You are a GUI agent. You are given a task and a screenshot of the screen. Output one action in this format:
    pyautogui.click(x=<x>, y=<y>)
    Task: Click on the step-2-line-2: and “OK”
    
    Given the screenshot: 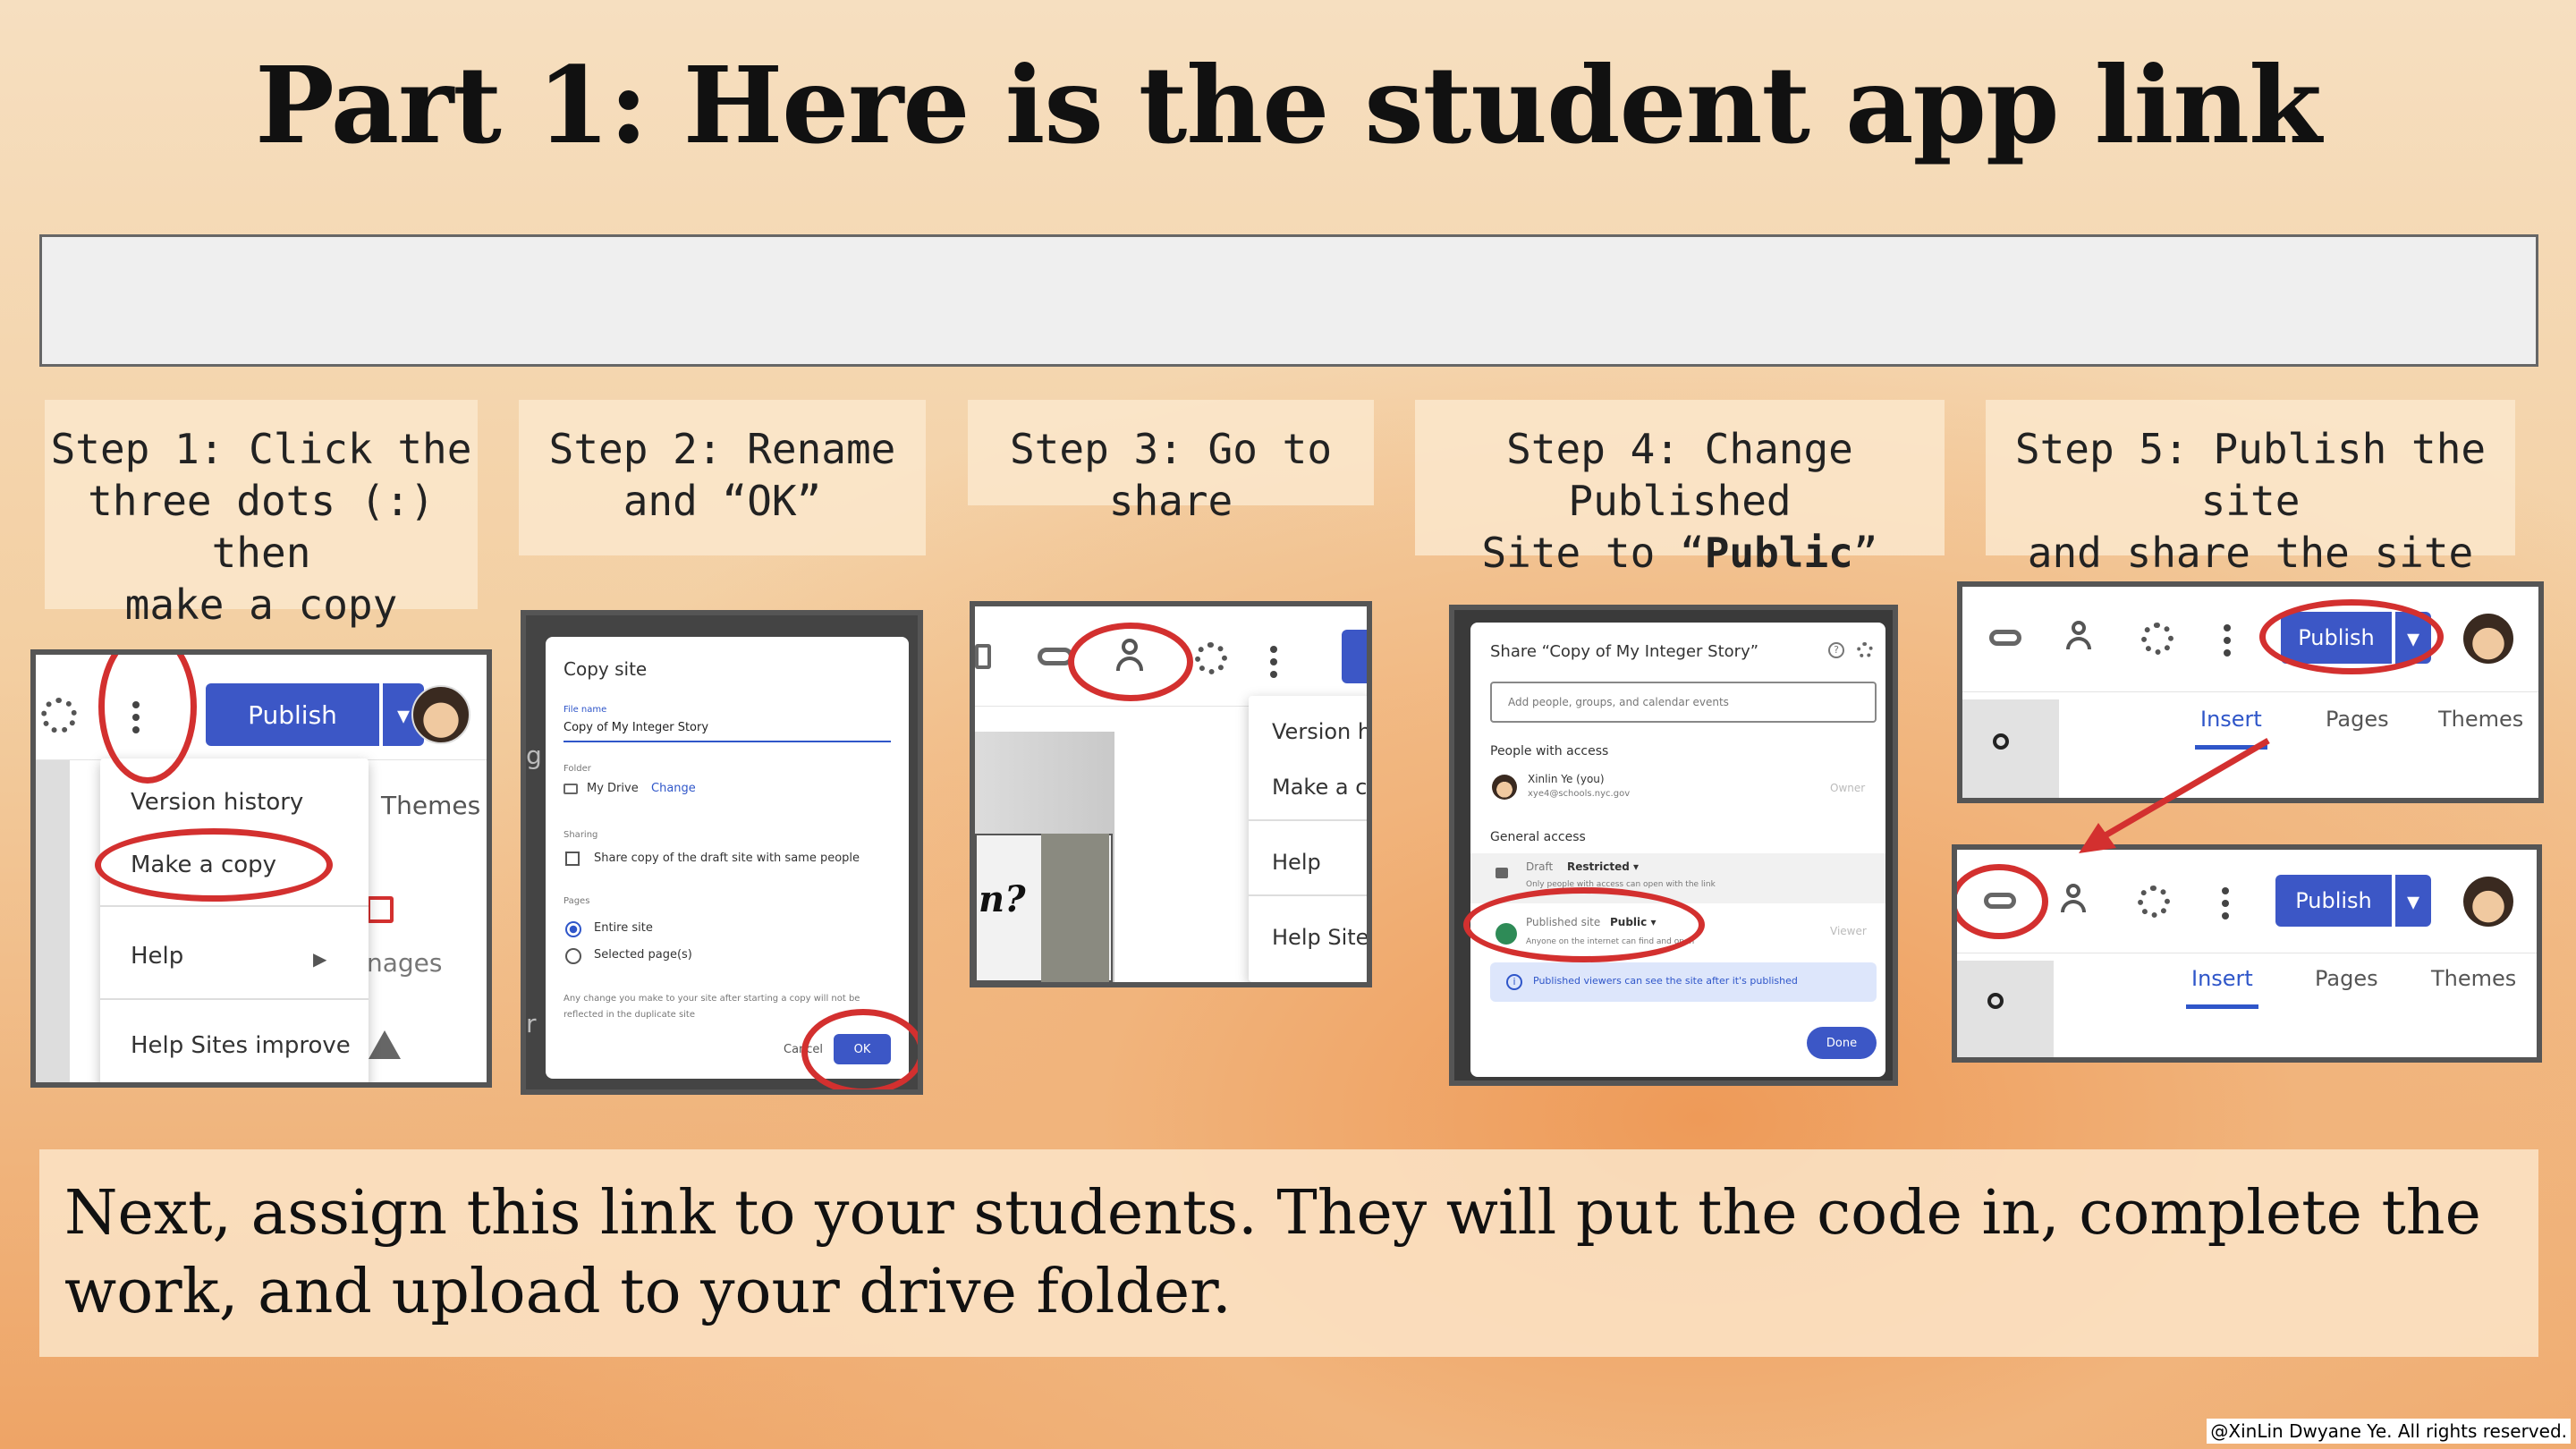 What is the action you would take?
    pyautogui.click(x=722, y=501)
    